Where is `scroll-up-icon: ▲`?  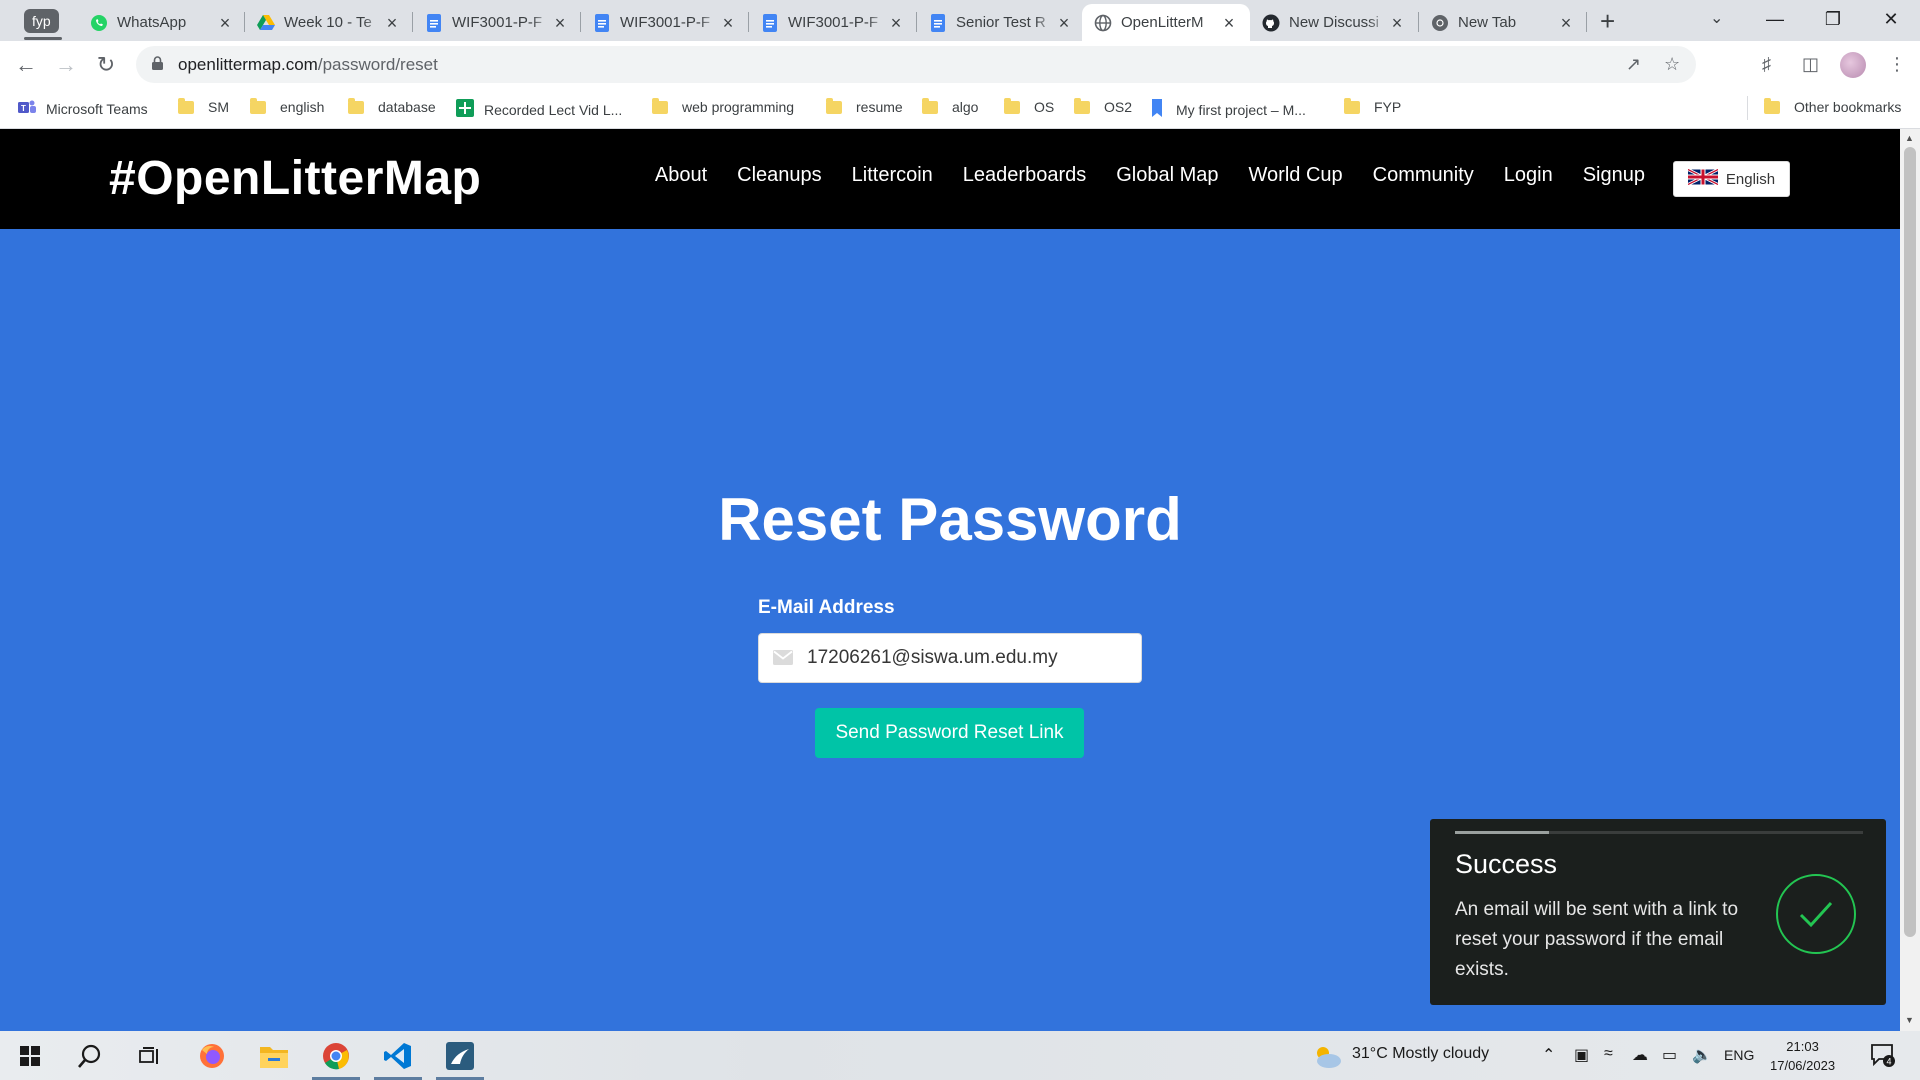 scroll-up-icon: ▲ is located at coordinates (1909, 138).